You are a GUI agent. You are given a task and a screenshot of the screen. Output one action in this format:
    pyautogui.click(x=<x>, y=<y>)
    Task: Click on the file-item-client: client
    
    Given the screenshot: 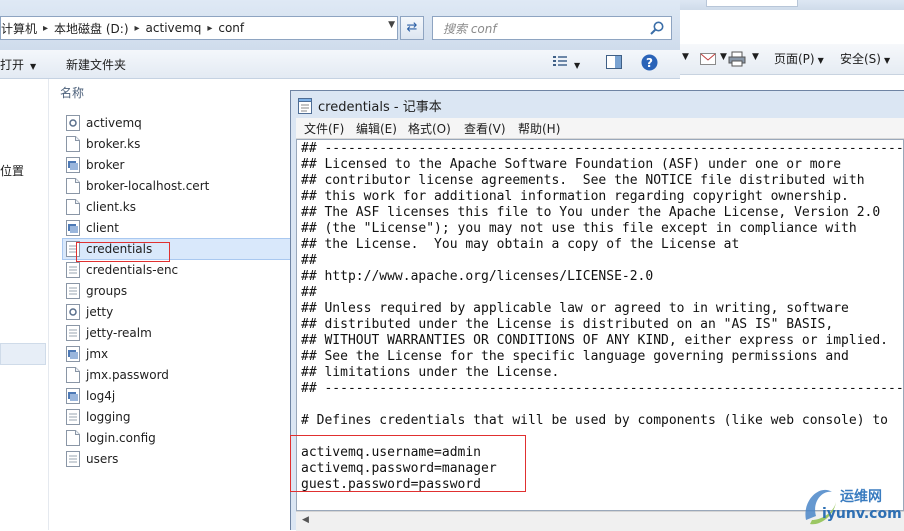 What is the action you would take?
    pyautogui.click(x=181, y=227)
    